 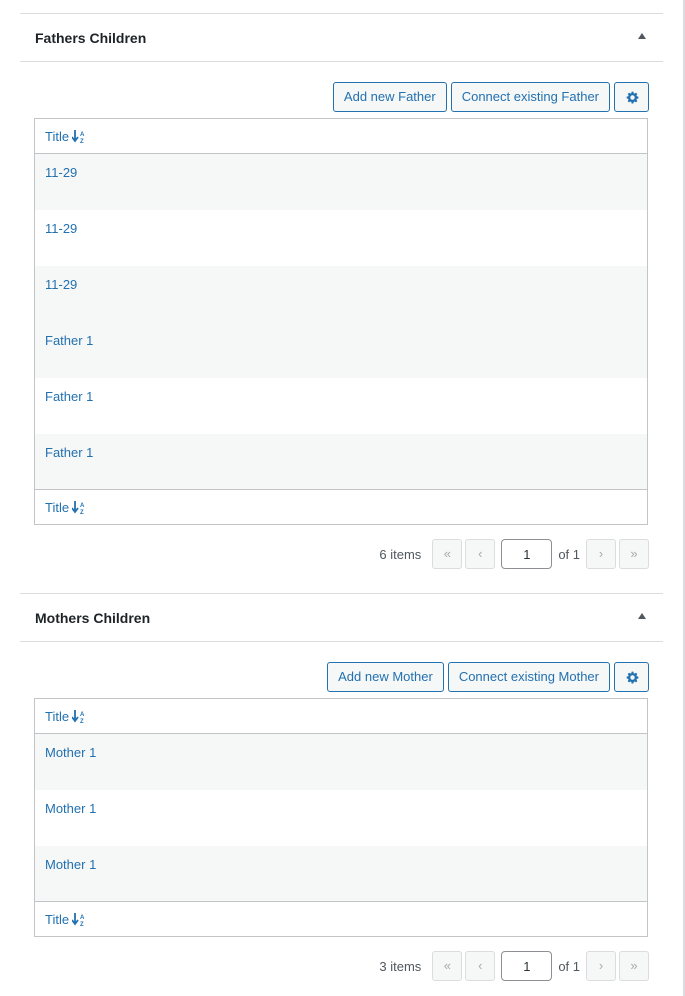 I want to click on add-new-mother-button: Add new Mother, so click(x=385, y=677).